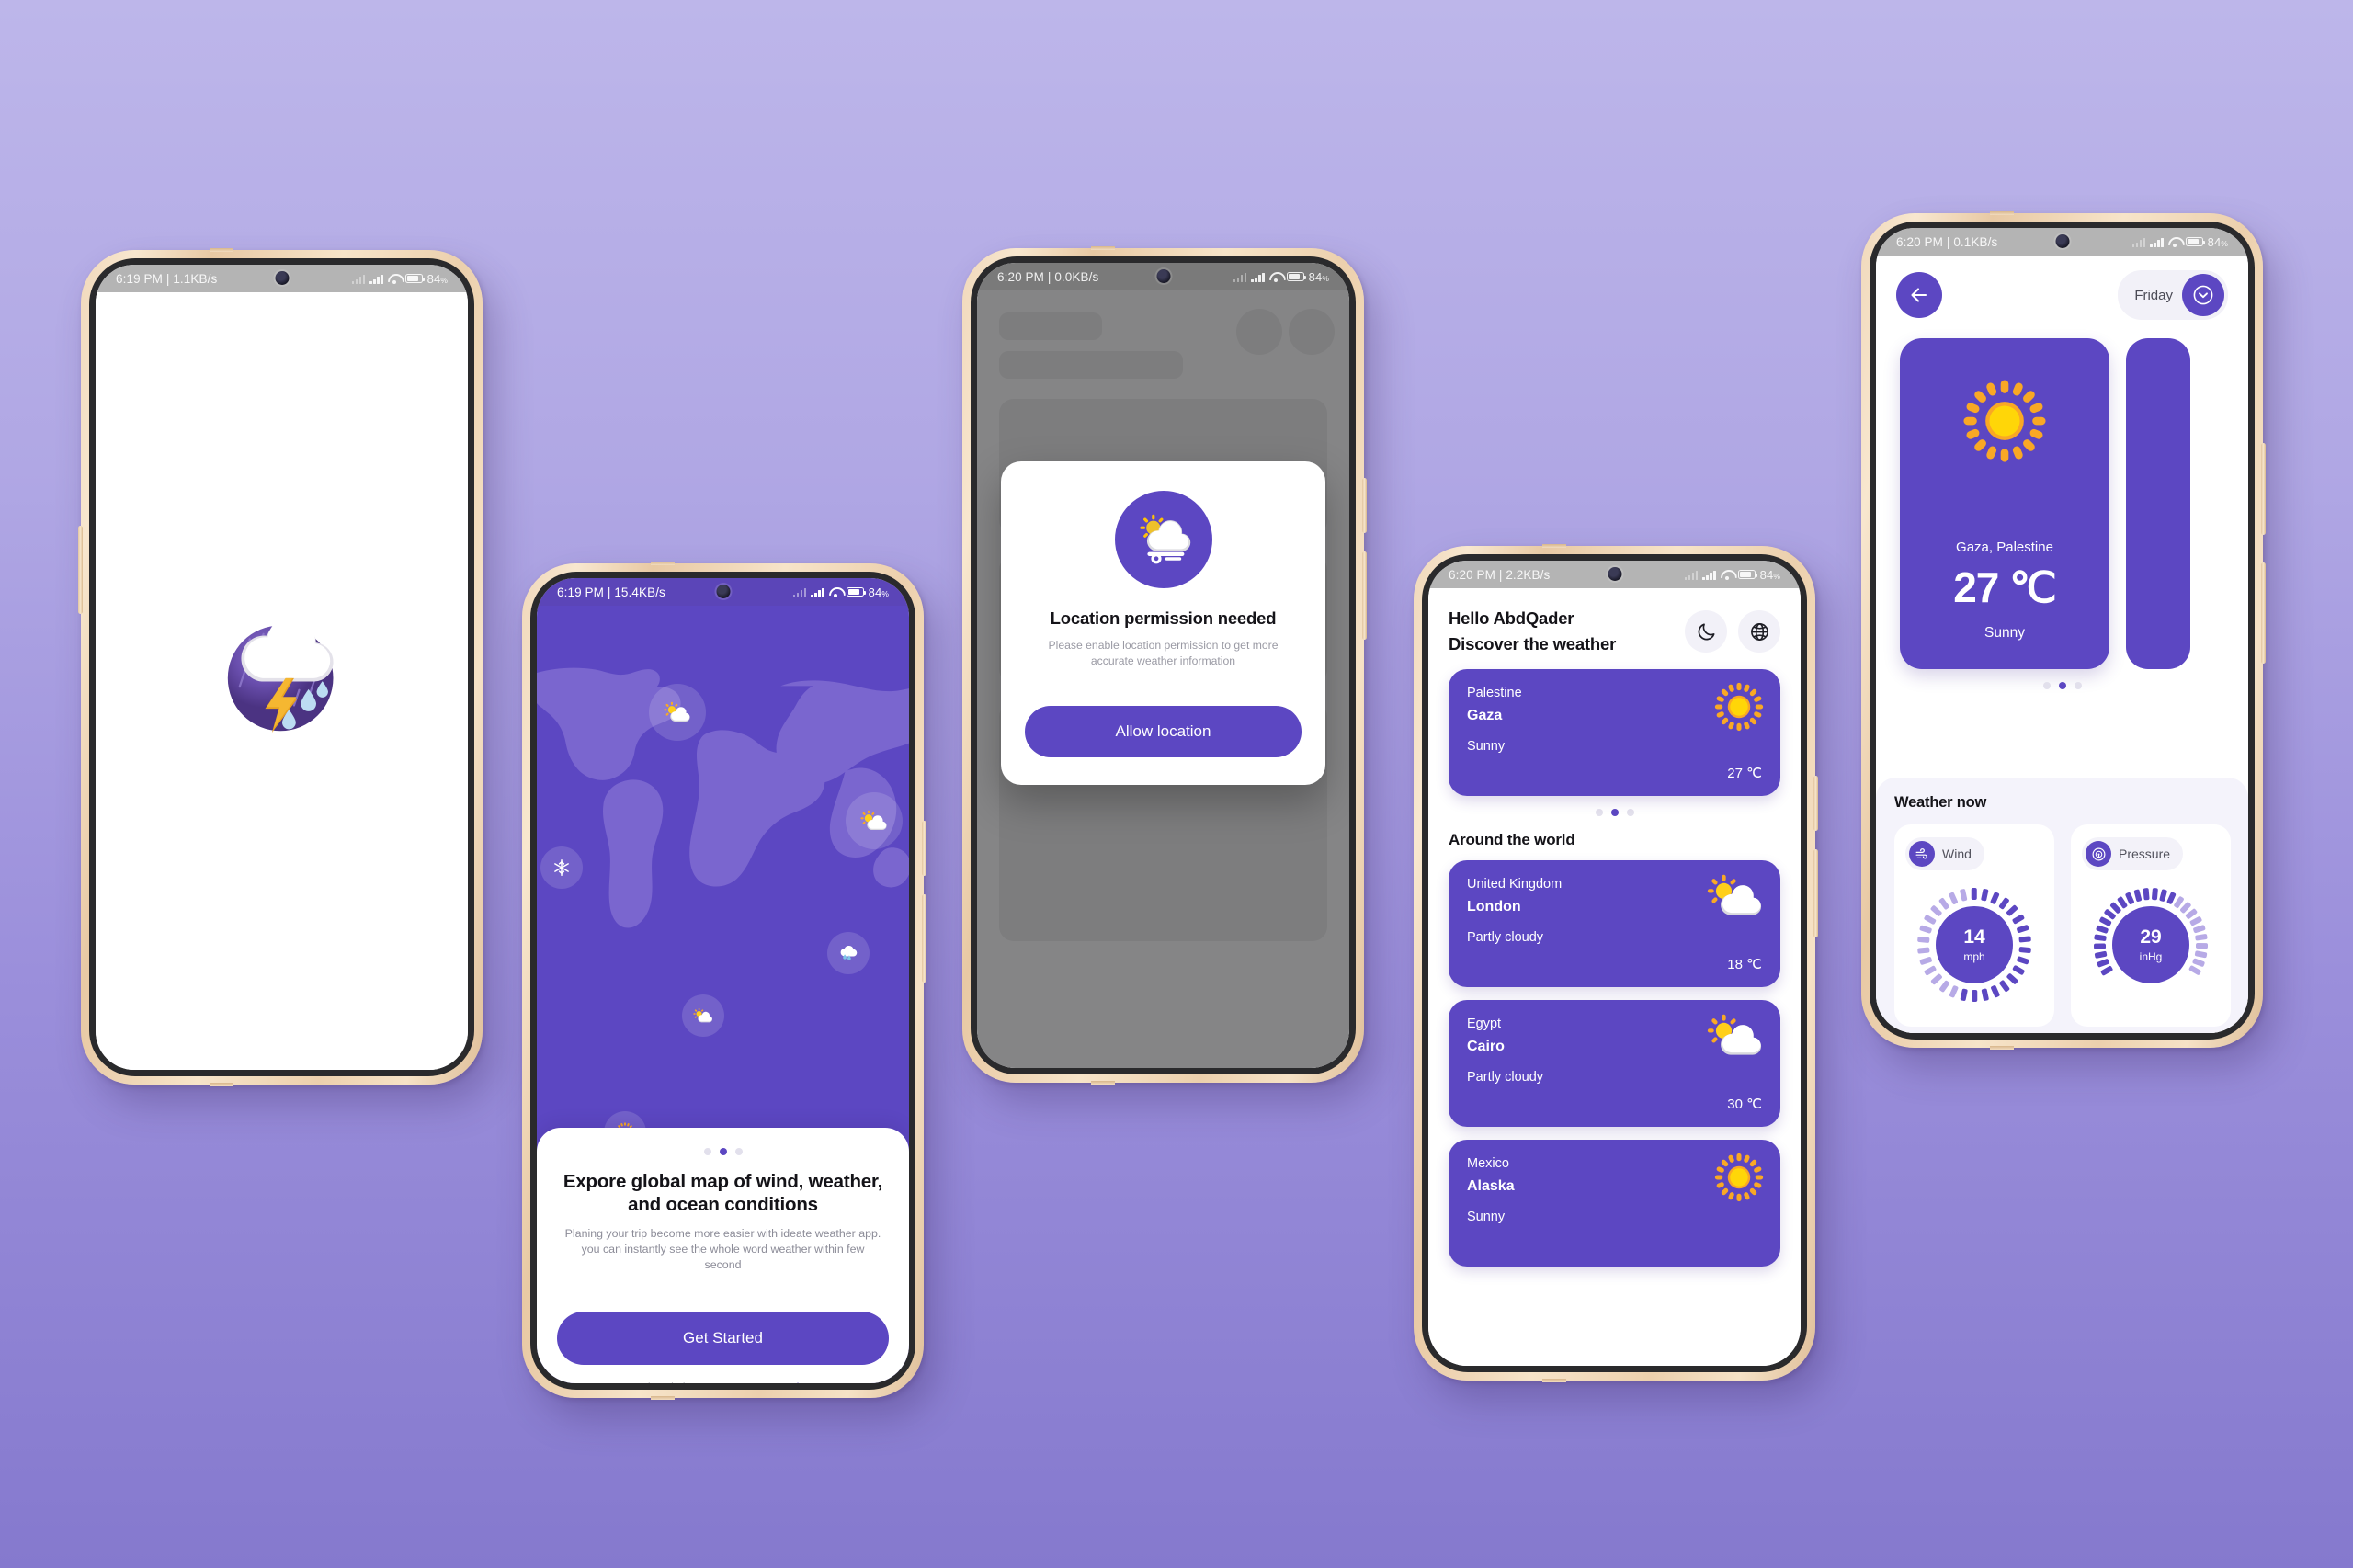 The image size is (2353, 1568). I want to click on hero-carousel: Gaza, Palestine 27 ℃ Sunny, so click(2062, 494).